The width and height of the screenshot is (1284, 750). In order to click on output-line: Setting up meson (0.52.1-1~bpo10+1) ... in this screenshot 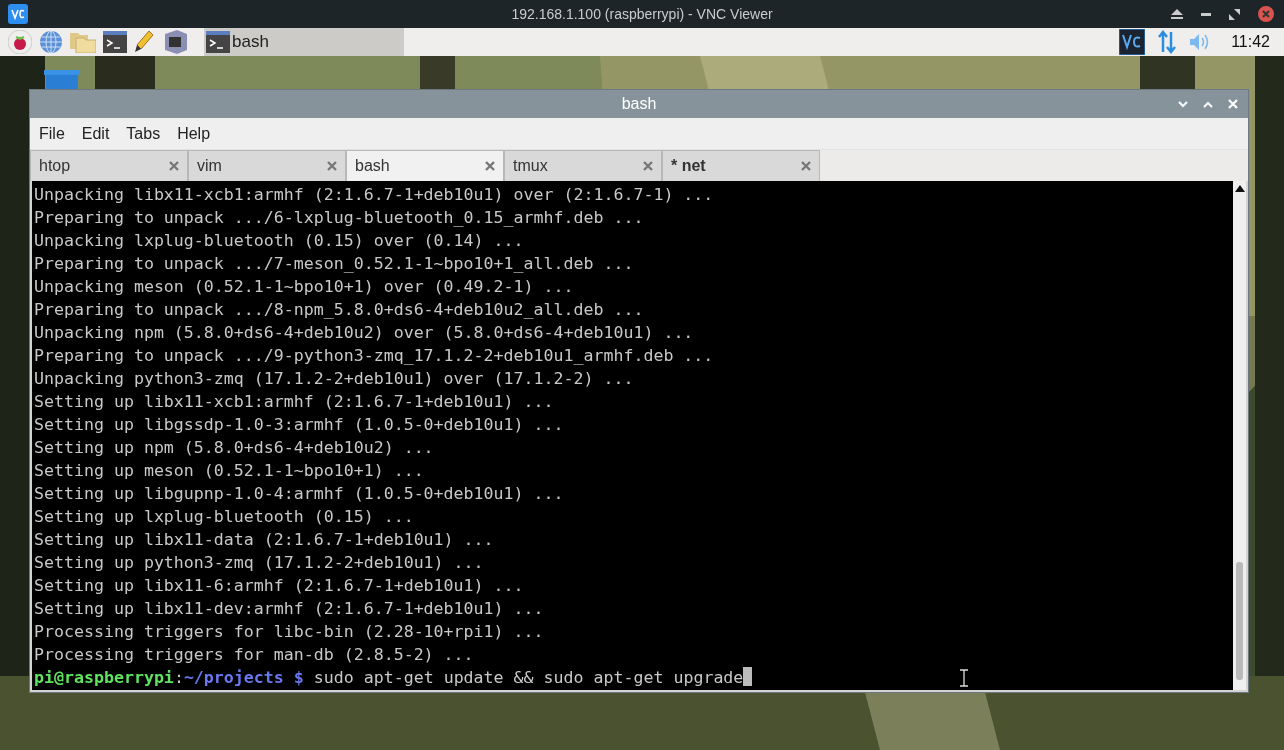, I will do `click(229, 471)`.